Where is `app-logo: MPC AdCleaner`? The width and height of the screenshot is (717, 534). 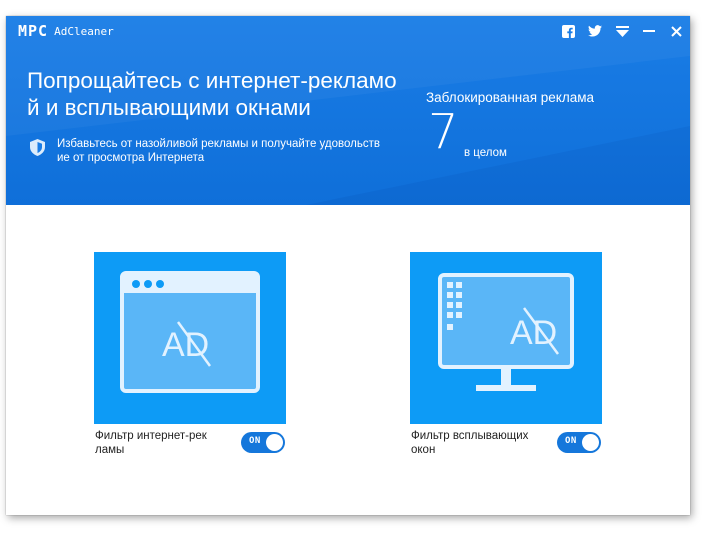
app-logo: MPC AdCleaner is located at coordinates (66, 31).